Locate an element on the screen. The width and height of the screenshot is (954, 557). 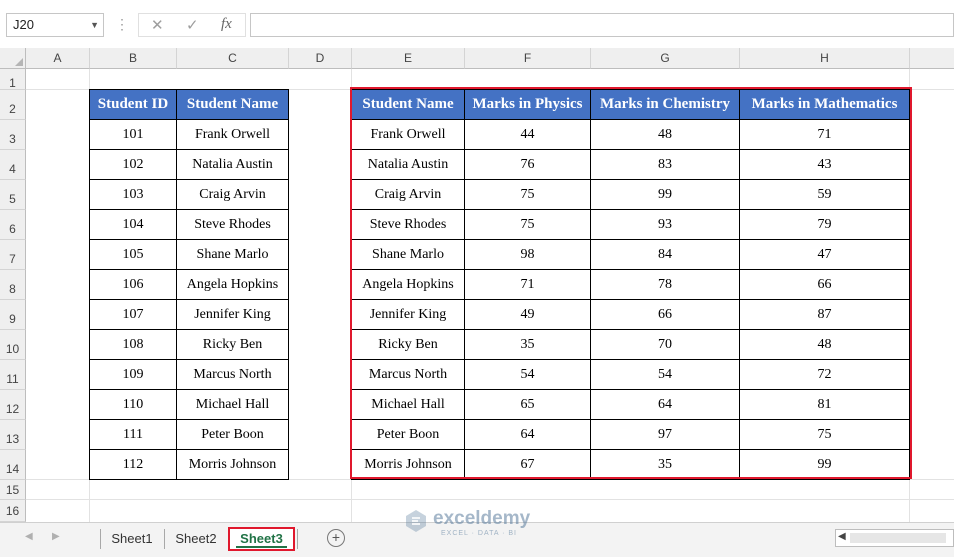
row-header-1: 1 is located at coordinates (13, 79).